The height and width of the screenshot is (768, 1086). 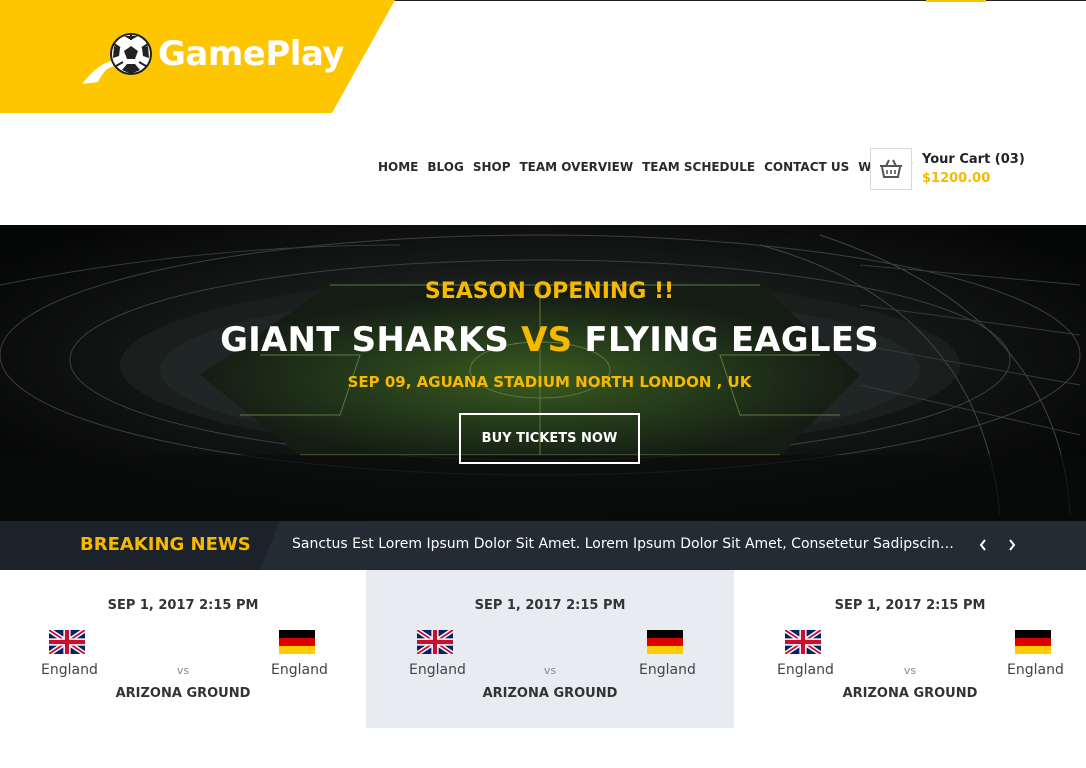 I want to click on basket-icon, so click(x=891, y=168).